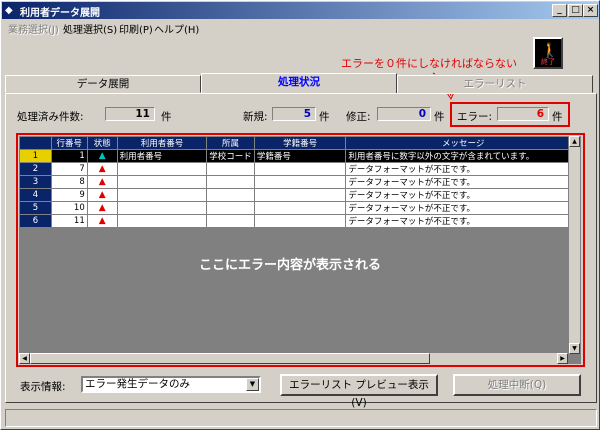 This screenshot has height=430, width=600. What do you see at coordinates (590, 10) in the screenshot?
I see `close-button: ×` at bounding box center [590, 10].